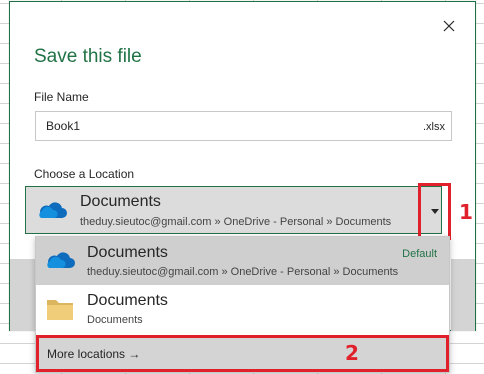 The width and height of the screenshot is (484, 374). I want to click on close-icon, so click(449, 26).